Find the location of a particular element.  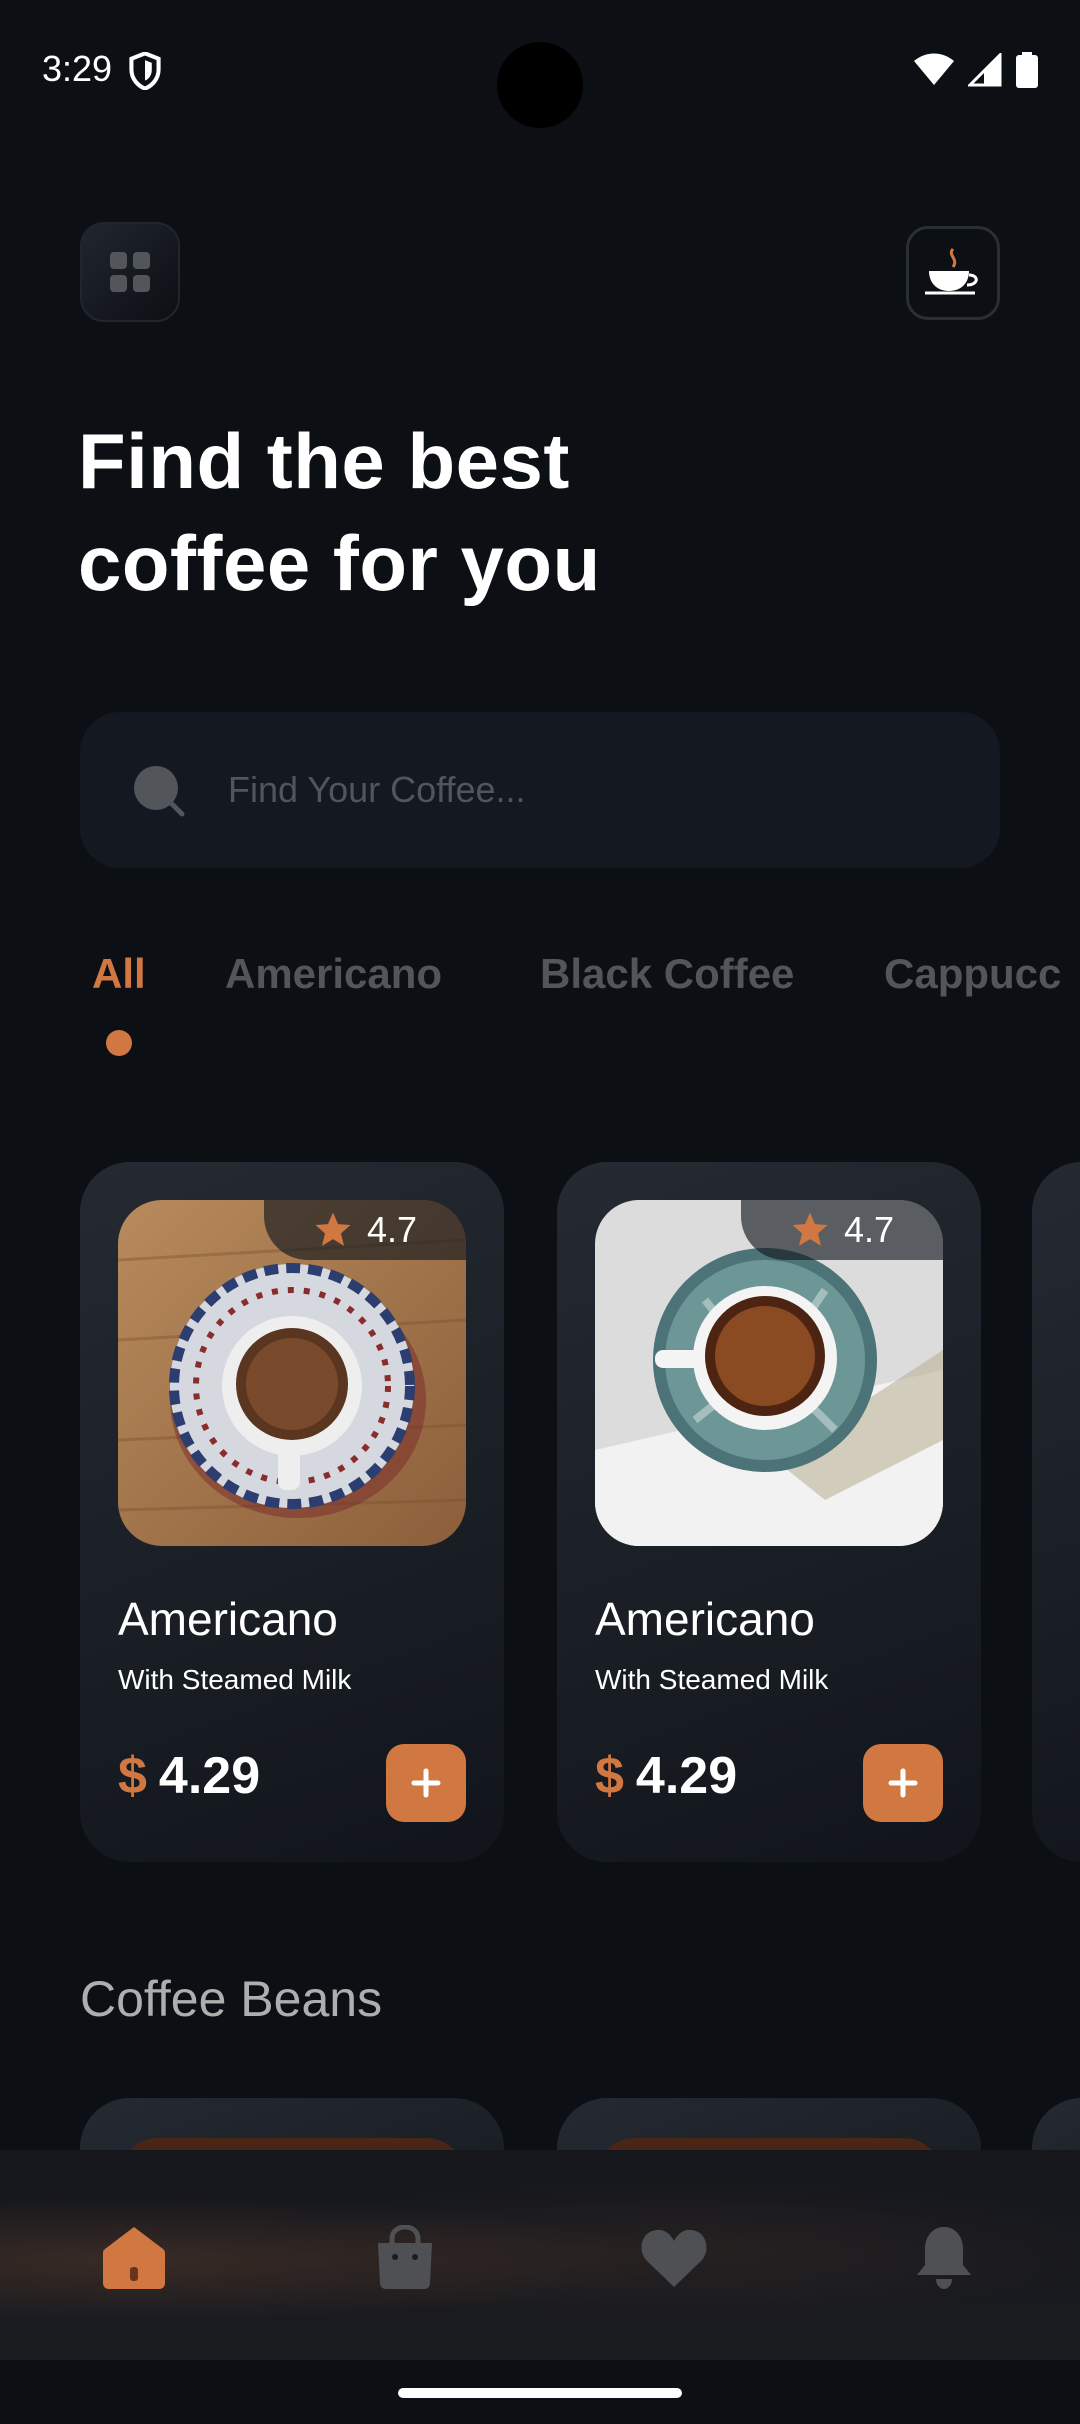

nav-cart is located at coordinates (405, 2258).